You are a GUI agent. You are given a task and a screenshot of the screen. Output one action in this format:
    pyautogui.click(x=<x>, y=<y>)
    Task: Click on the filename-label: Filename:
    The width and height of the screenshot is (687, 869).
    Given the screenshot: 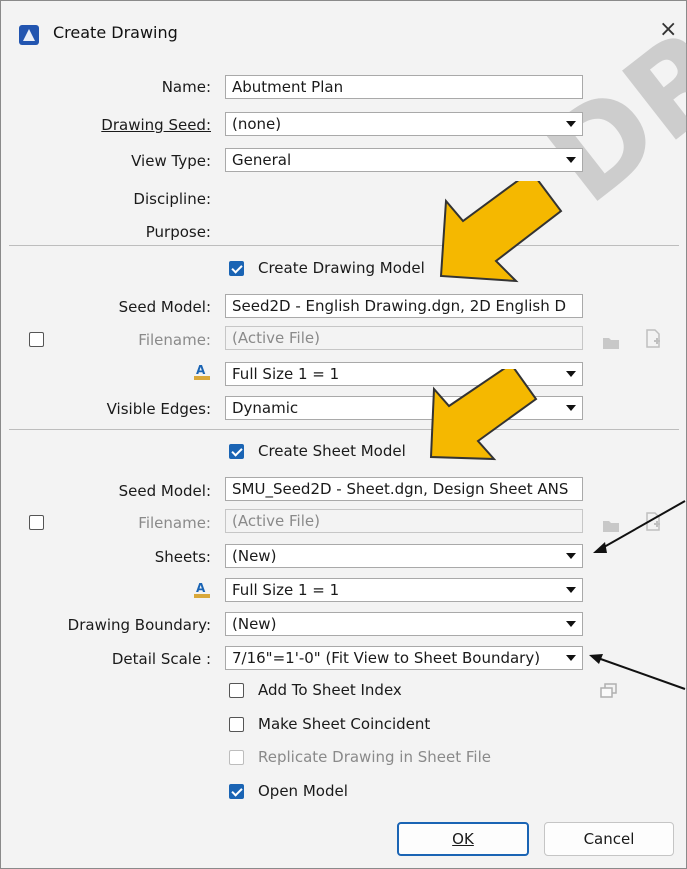 What is the action you would take?
    pyautogui.click(x=174, y=340)
    